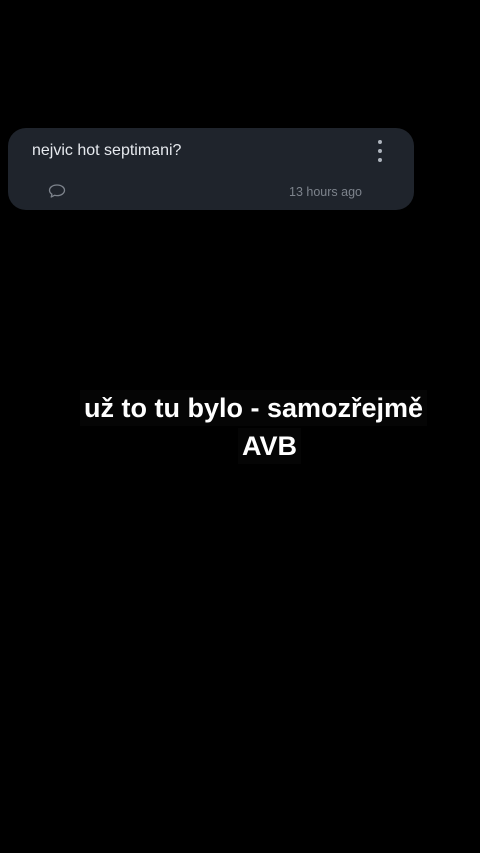 The image size is (480, 853). Describe the element at coordinates (270, 446) in the screenshot. I see `caption-line-2: AVB` at that location.